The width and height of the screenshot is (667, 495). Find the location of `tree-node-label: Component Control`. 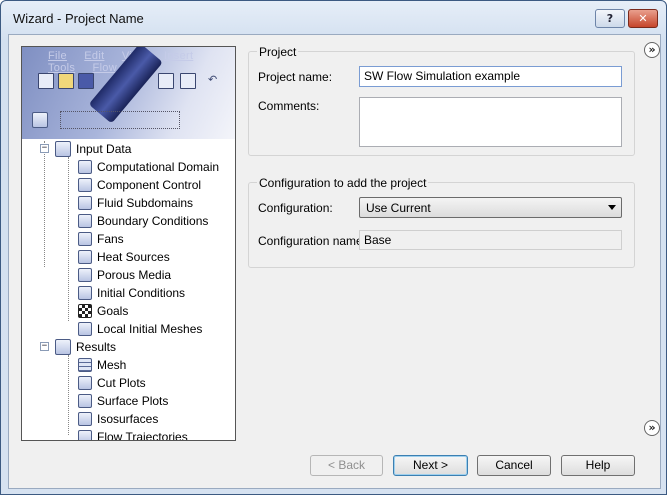

tree-node-label: Component Control is located at coordinates (149, 184).